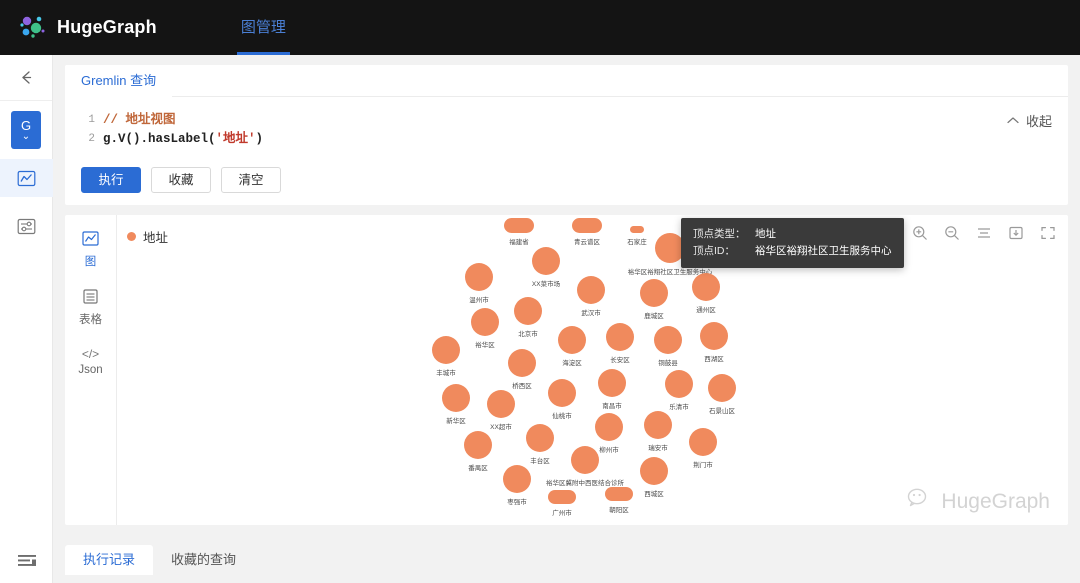  What do you see at coordinates (668, 363) in the screenshot?
I see `graph-node-label: 铜鼓县` at bounding box center [668, 363].